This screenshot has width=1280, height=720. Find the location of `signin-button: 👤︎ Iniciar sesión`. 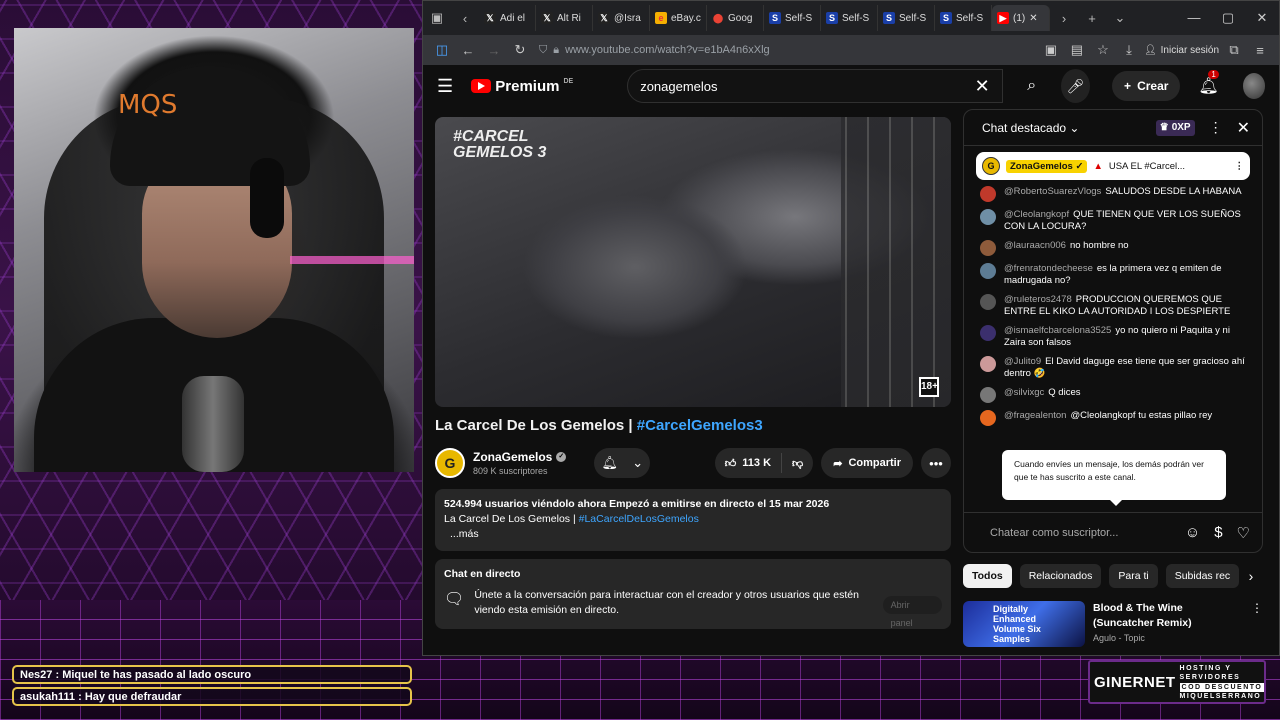

signin-button: 👤︎ Iniciar sesión is located at coordinates (1181, 50).